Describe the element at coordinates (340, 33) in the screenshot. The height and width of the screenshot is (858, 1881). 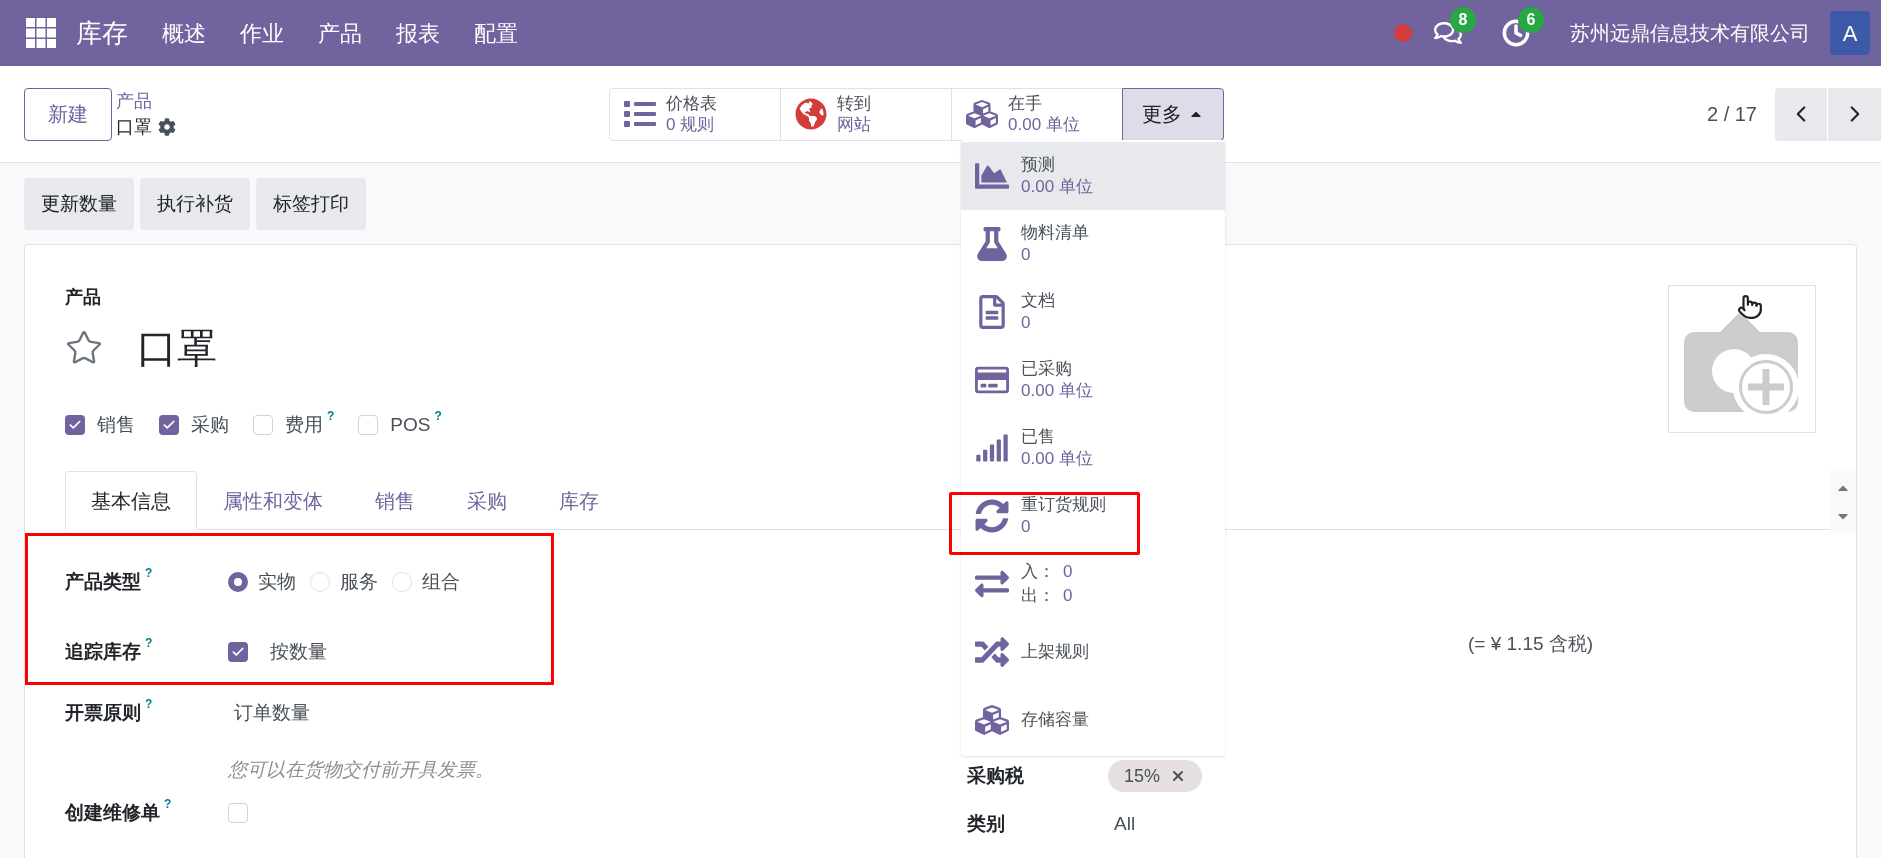
I see `menu-item: 产品` at that location.